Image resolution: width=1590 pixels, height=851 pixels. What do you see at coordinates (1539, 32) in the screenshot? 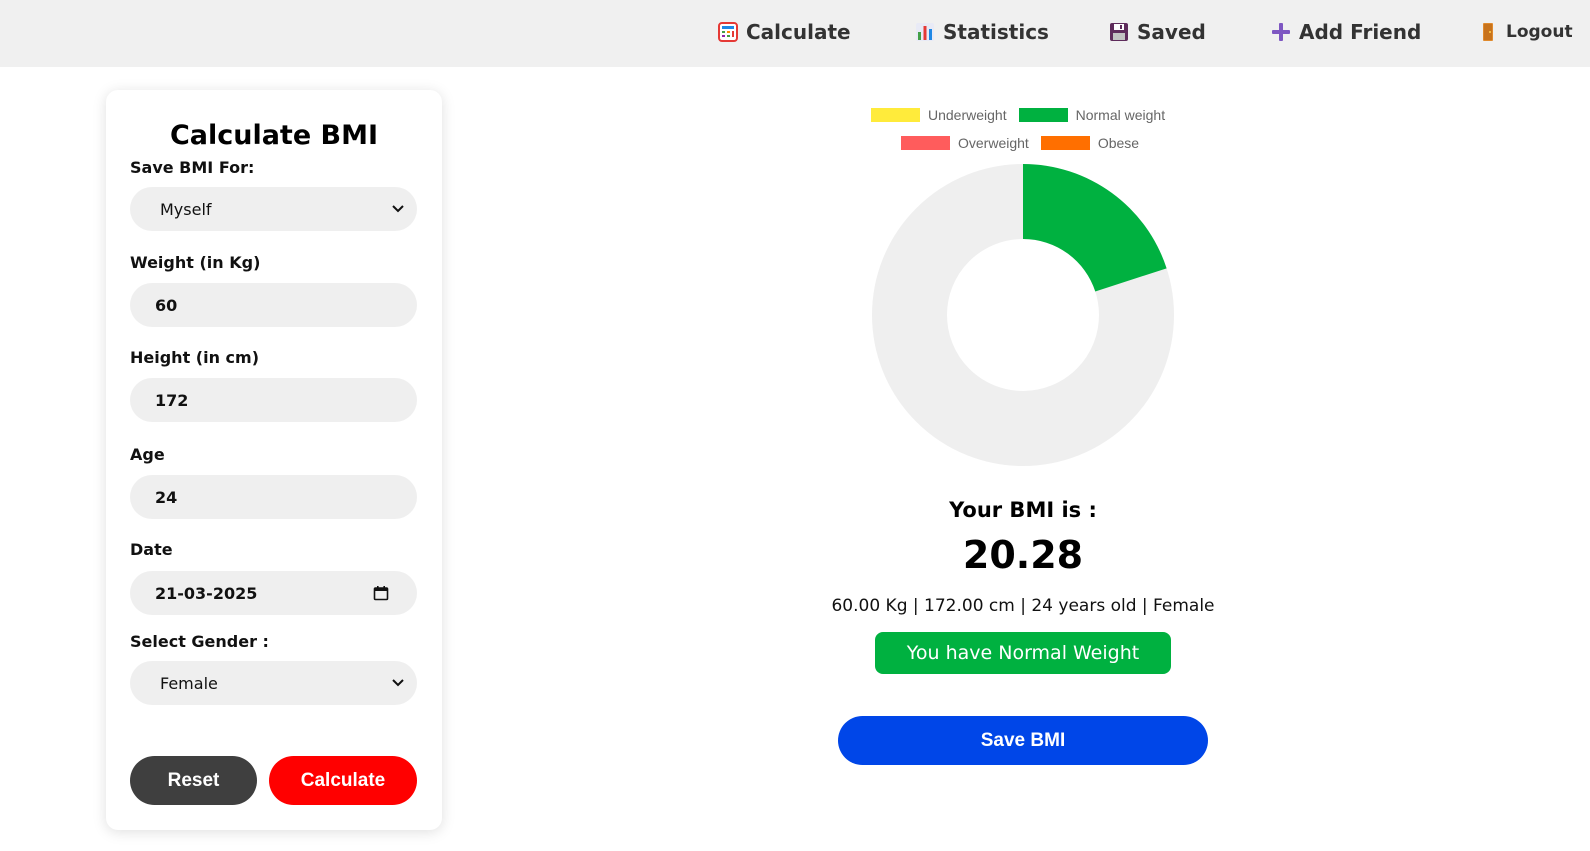
I see `nav-logout-label: Logout` at bounding box center [1539, 32].